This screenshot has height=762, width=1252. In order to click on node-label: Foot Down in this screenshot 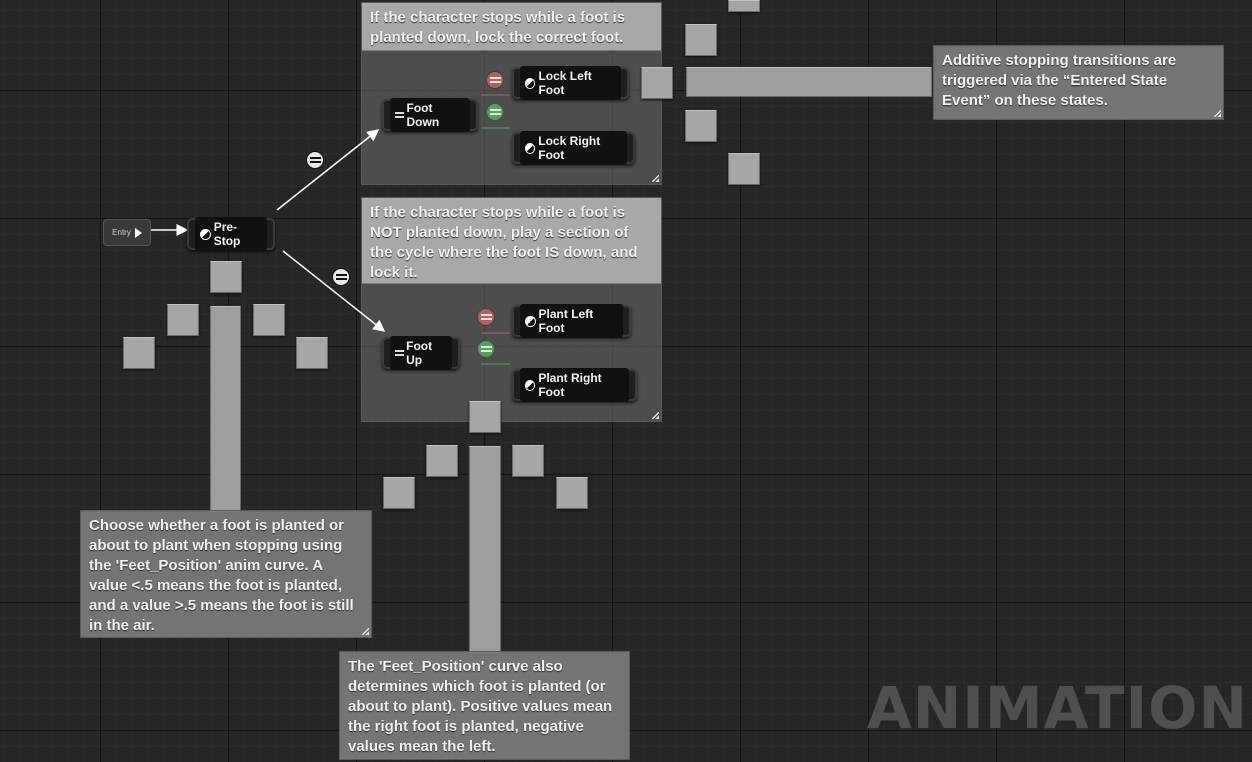, I will do `click(423, 115)`.